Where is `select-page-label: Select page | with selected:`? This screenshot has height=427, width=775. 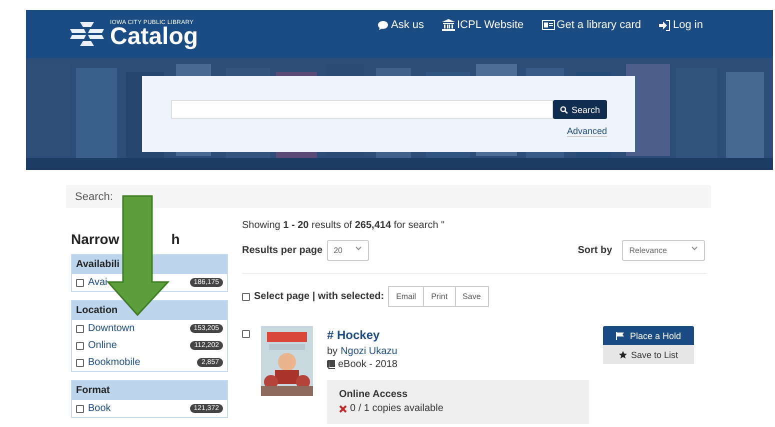
select-page-label: Select page | with selected: is located at coordinates (319, 296).